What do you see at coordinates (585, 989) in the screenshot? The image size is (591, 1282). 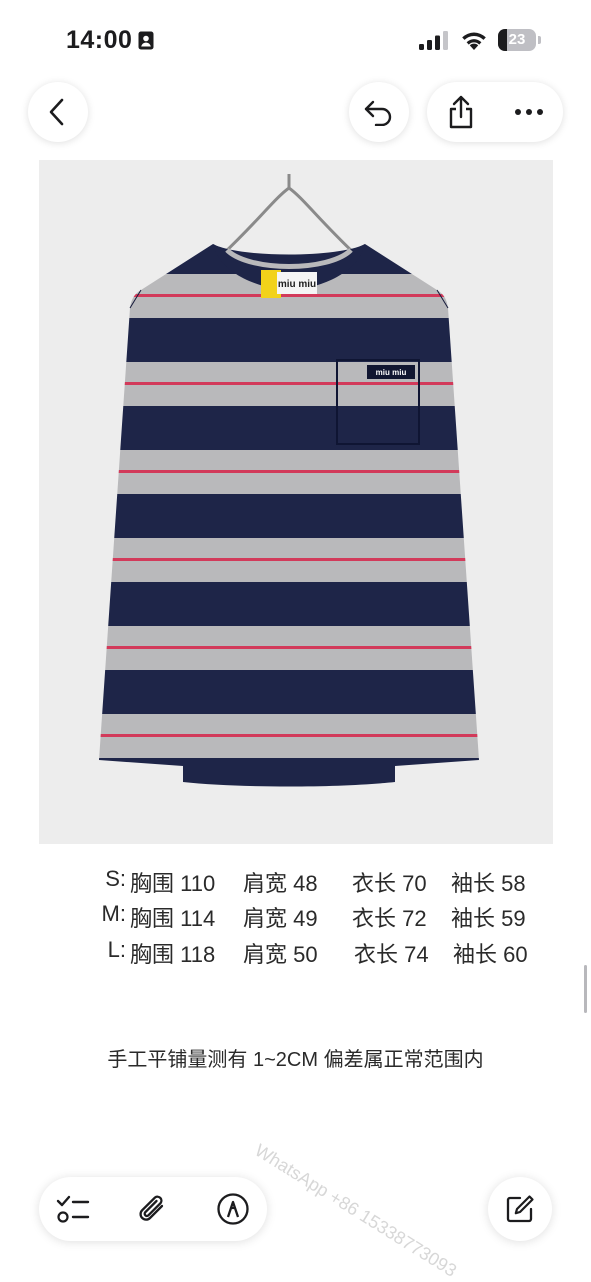 I see `scroll-indicator` at bounding box center [585, 989].